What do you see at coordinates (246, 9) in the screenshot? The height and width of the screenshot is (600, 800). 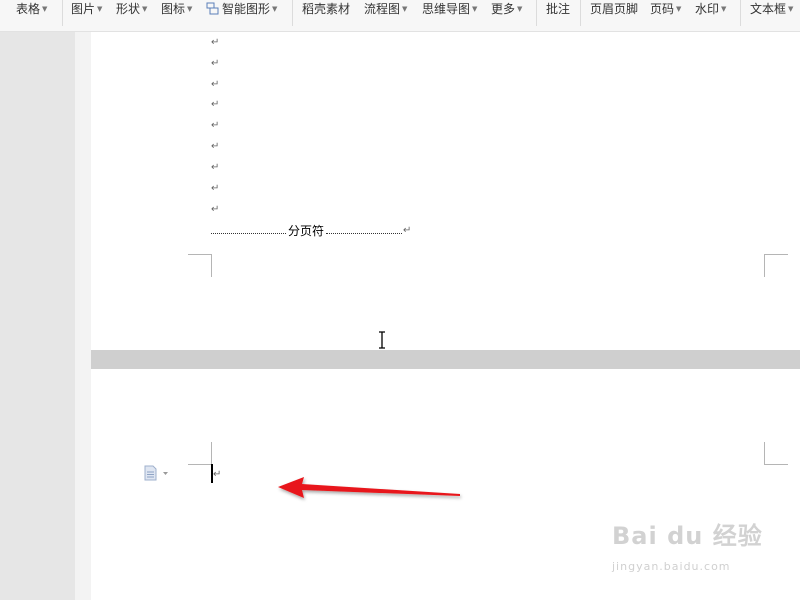 I see `smart-graphic-menu-label: 智能图形` at bounding box center [246, 9].